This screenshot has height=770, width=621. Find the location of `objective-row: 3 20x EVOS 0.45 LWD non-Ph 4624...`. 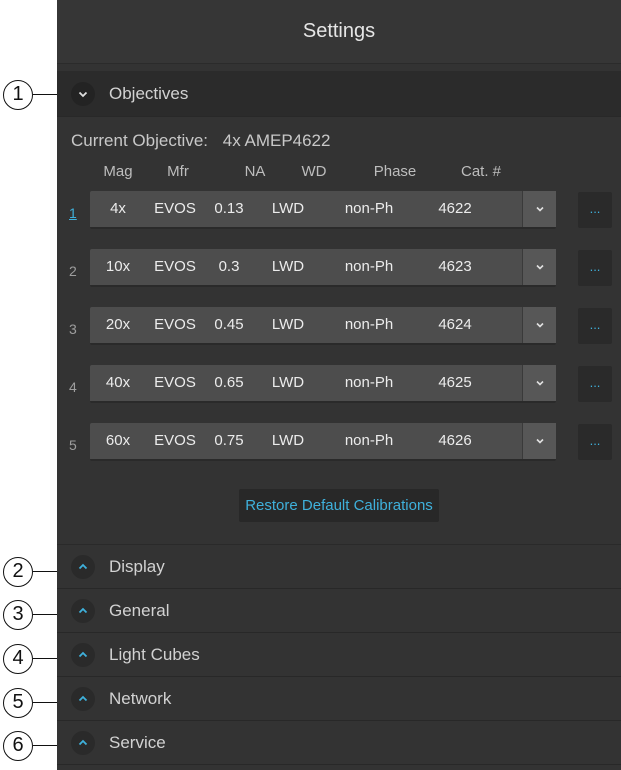

objective-row: 3 20x EVOS 0.45 LWD non-Ph 4624... is located at coordinates (339, 336).